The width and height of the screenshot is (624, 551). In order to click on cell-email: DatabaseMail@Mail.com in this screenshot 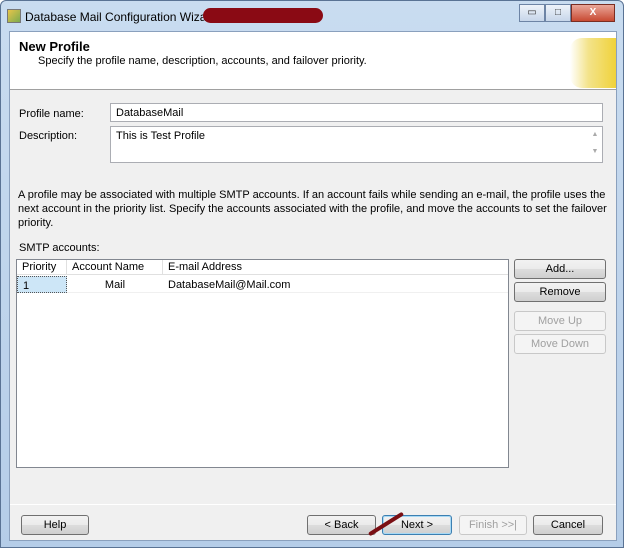, I will do `click(335, 284)`.